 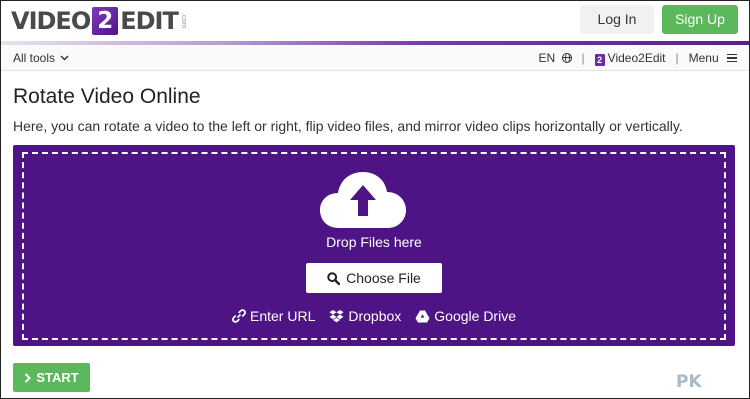 What do you see at coordinates (689, 382) in the screenshot?
I see `watermark-logo: PK` at bounding box center [689, 382].